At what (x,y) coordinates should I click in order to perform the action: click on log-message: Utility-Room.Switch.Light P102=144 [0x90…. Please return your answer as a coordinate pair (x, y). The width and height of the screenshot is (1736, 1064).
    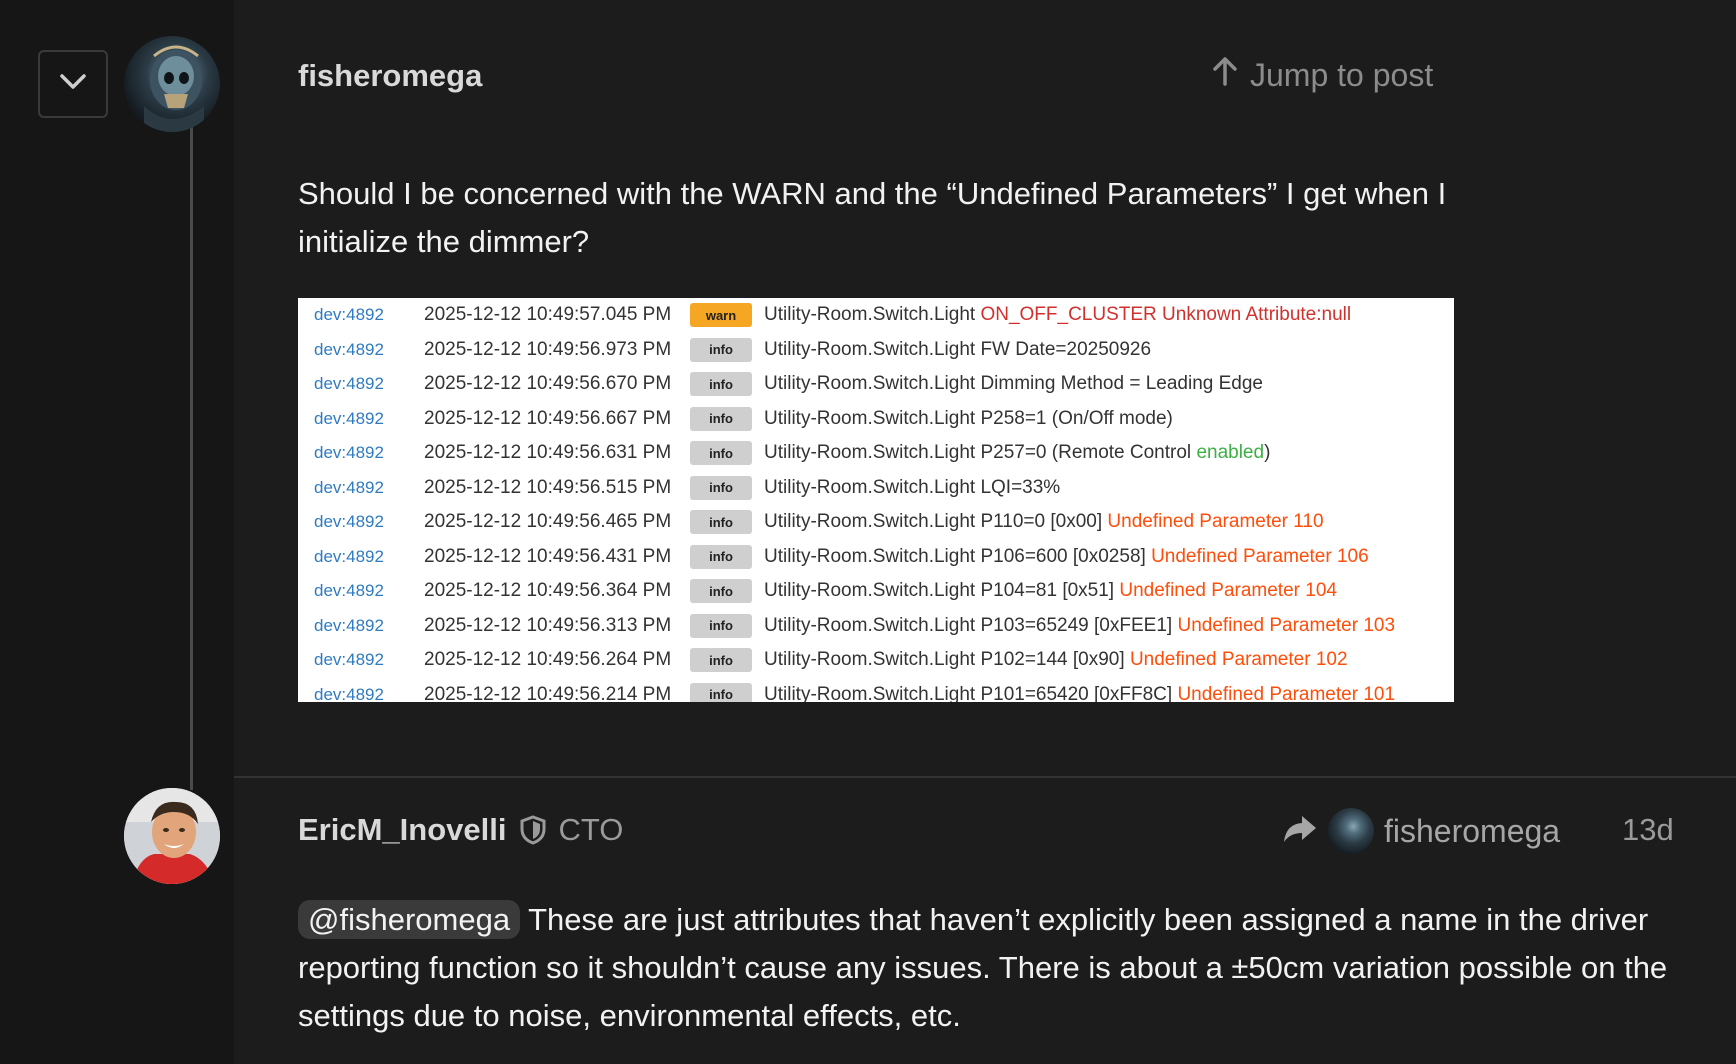
    Looking at the image, I should click on (1056, 660).